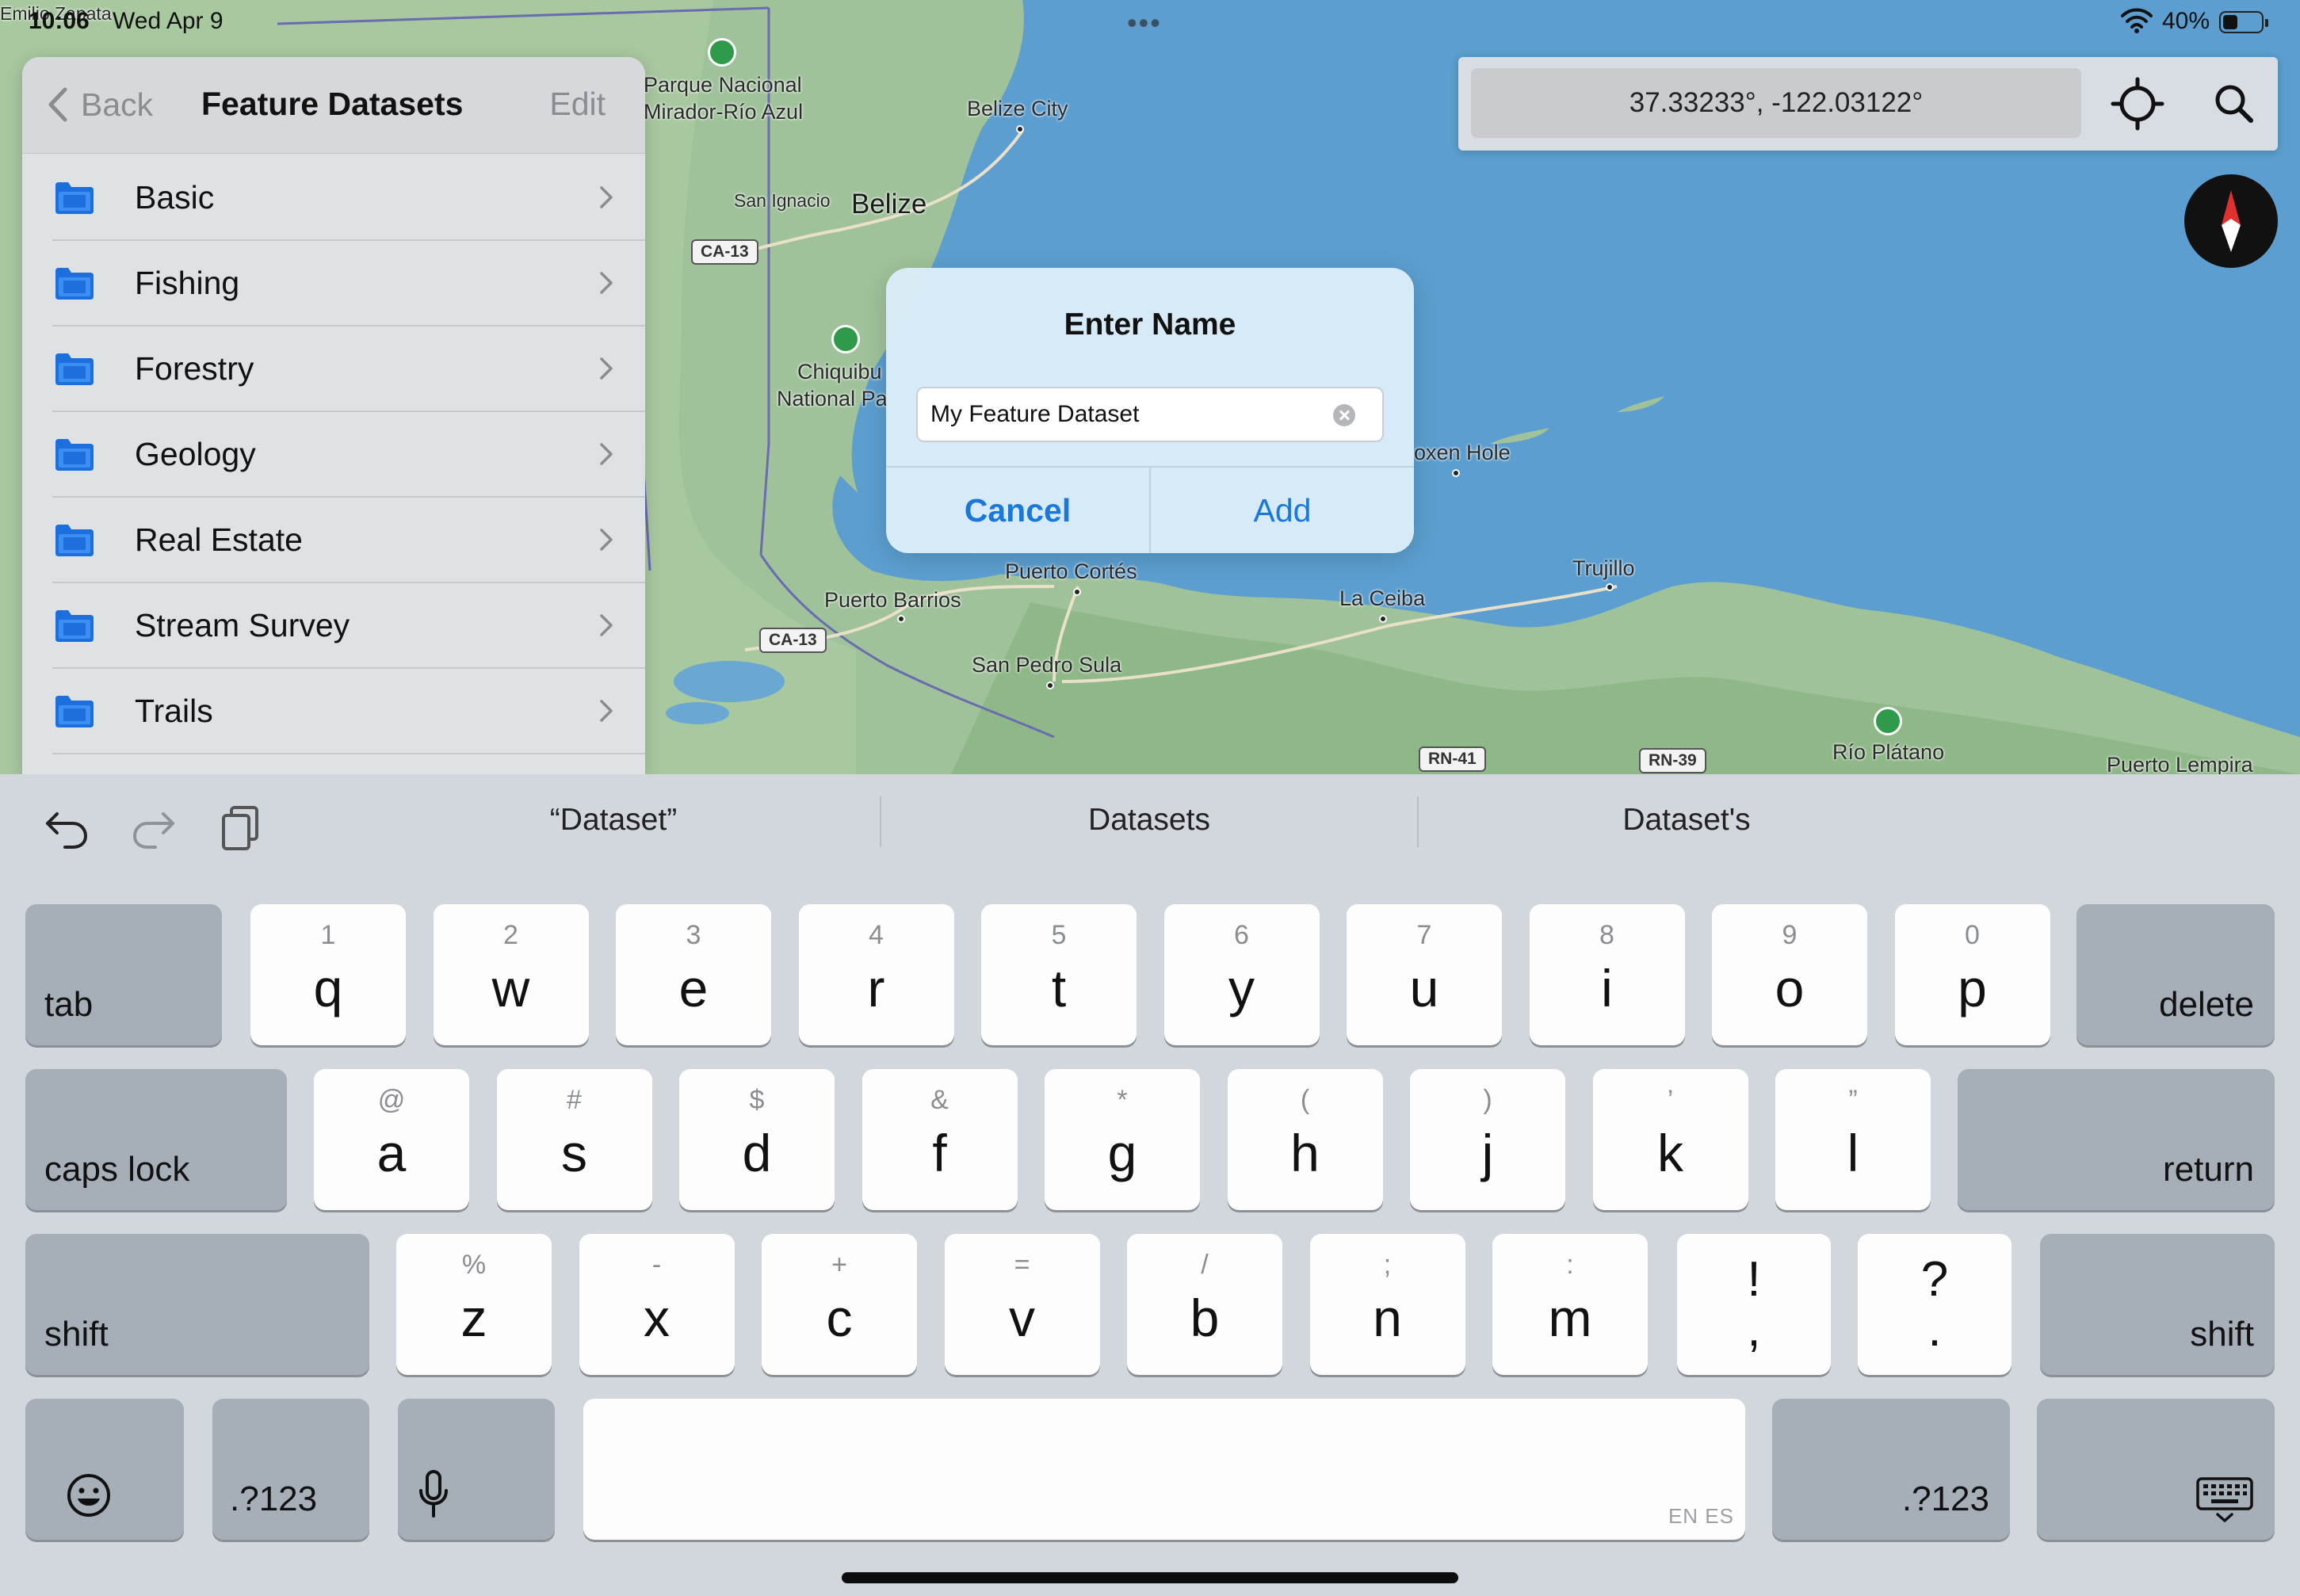 Image resolution: width=2300 pixels, height=1596 pixels. Describe the element at coordinates (1164, 1469) in the screenshot. I see `space-key: EN ES` at that location.